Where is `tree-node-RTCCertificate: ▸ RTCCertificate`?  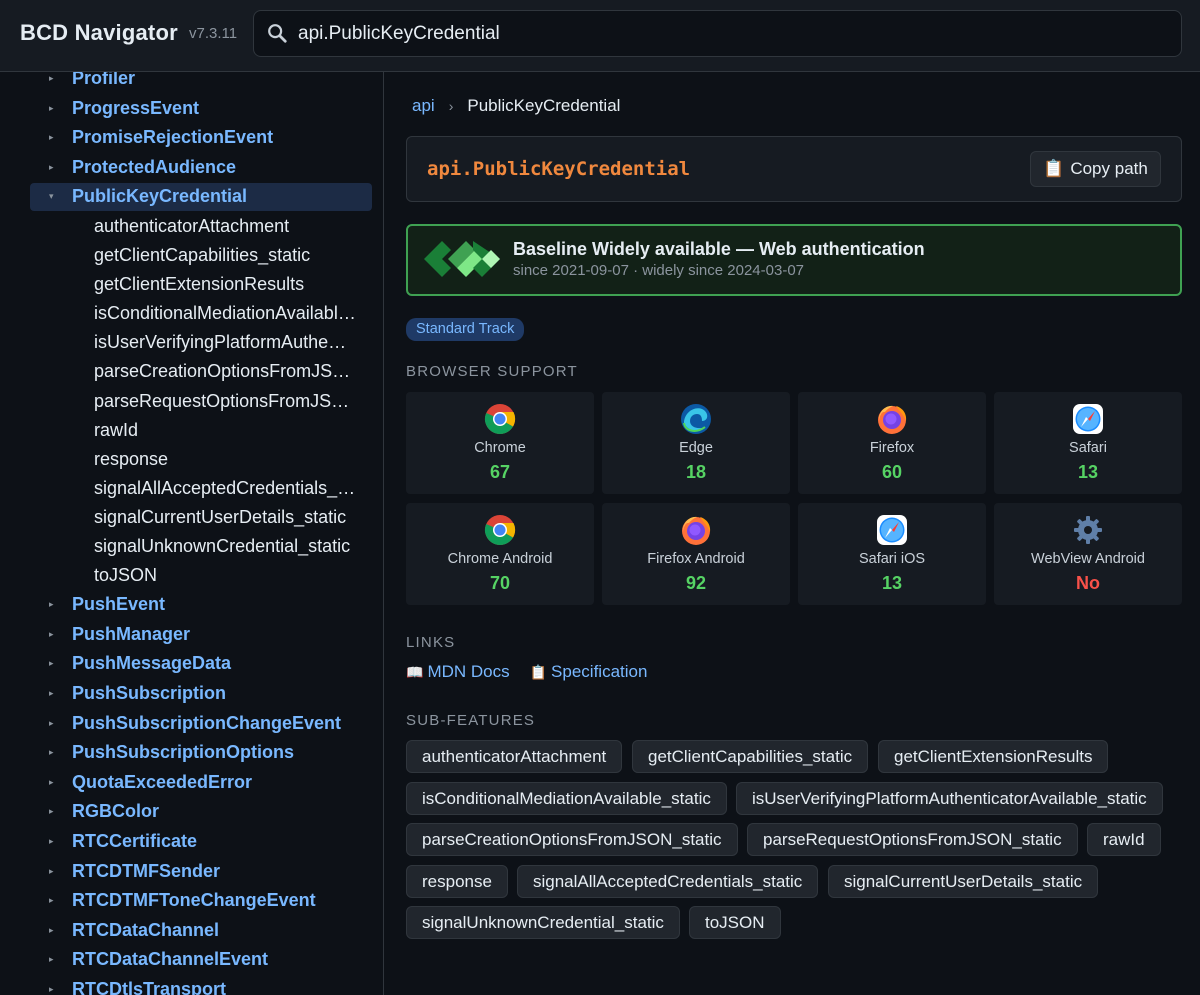 tree-node-RTCCertificate: ▸ RTCCertificate is located at coordinates (191, 842).